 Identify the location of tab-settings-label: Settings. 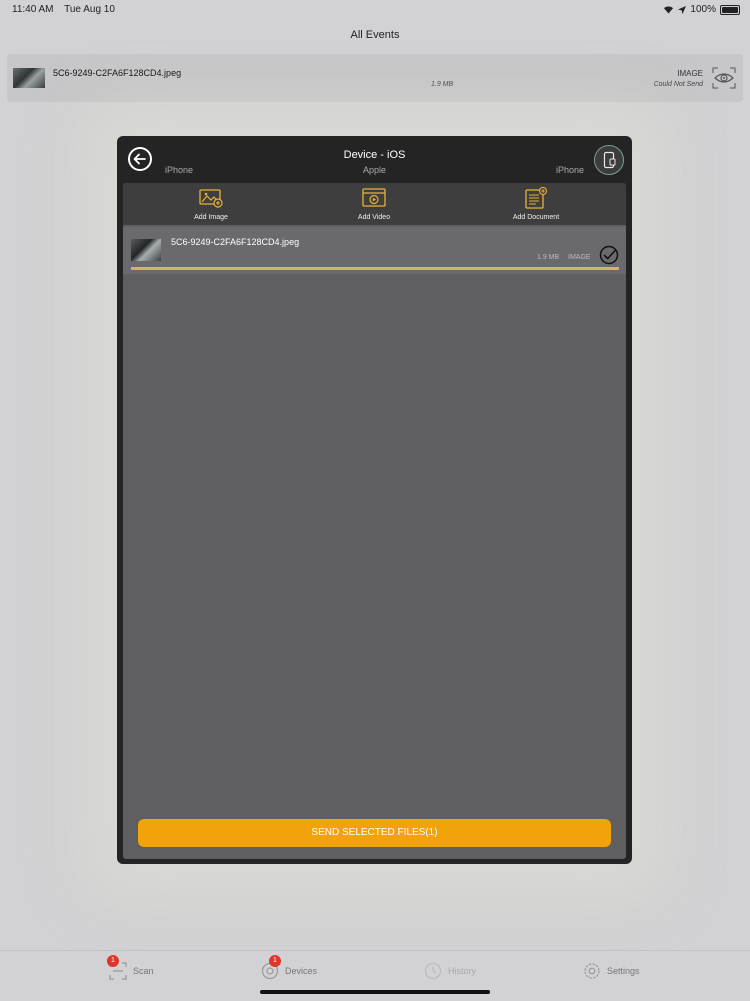
(623, 971).